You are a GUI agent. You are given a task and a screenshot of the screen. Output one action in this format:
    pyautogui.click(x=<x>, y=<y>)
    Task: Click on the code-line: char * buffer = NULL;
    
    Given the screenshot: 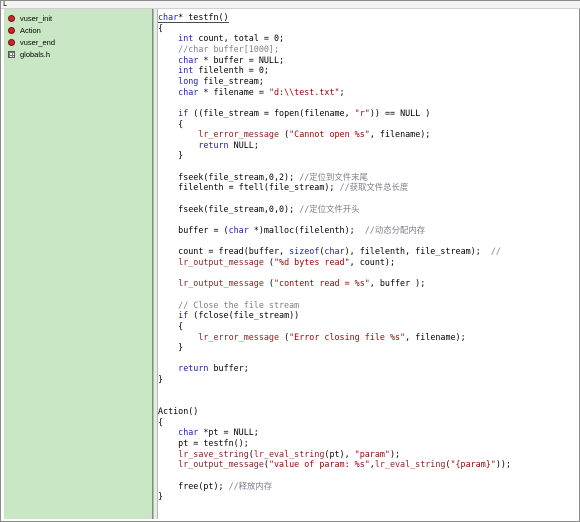 What is the action you would take?
    pyautogui.click(x=221, y=60)
    